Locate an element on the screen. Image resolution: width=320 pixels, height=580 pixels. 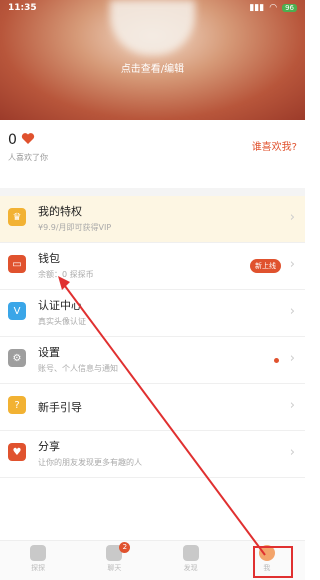
menu-item-guide: ? 新手引导 › is located at coordinates (152, 407).